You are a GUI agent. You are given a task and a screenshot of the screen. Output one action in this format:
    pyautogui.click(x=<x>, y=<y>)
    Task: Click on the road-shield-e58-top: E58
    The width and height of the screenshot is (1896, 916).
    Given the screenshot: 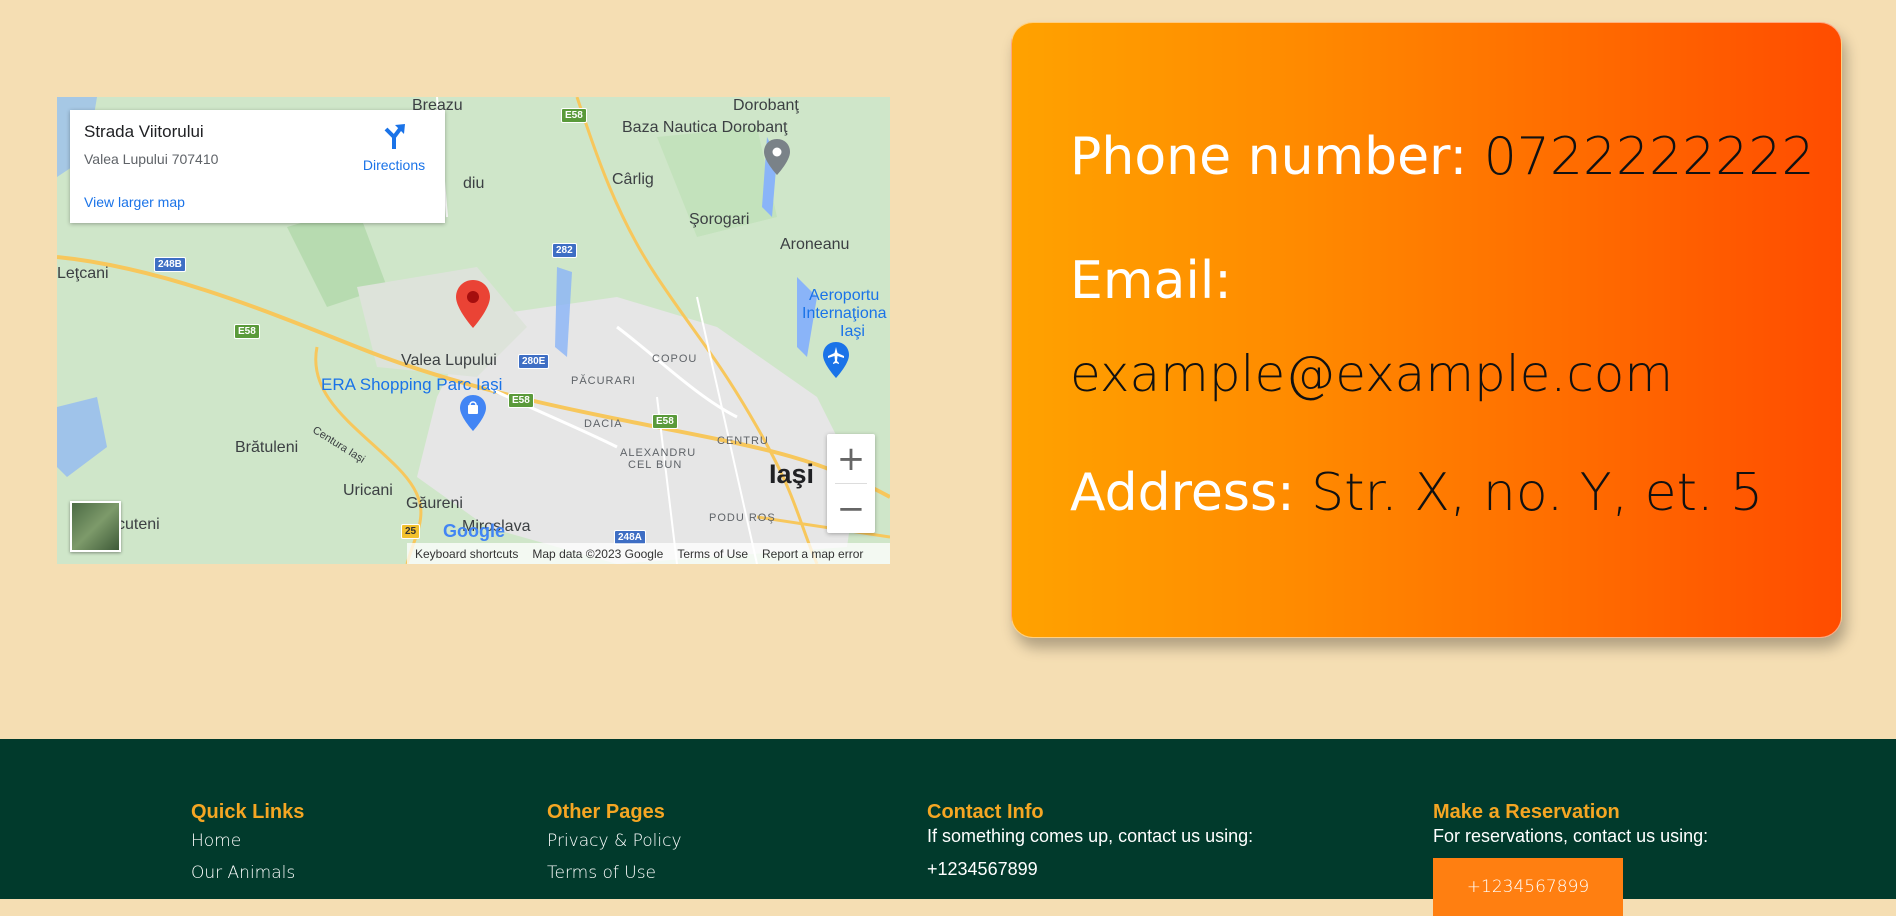 What is the action you would take?
    pyautogui.click(x=574, y=115)
    